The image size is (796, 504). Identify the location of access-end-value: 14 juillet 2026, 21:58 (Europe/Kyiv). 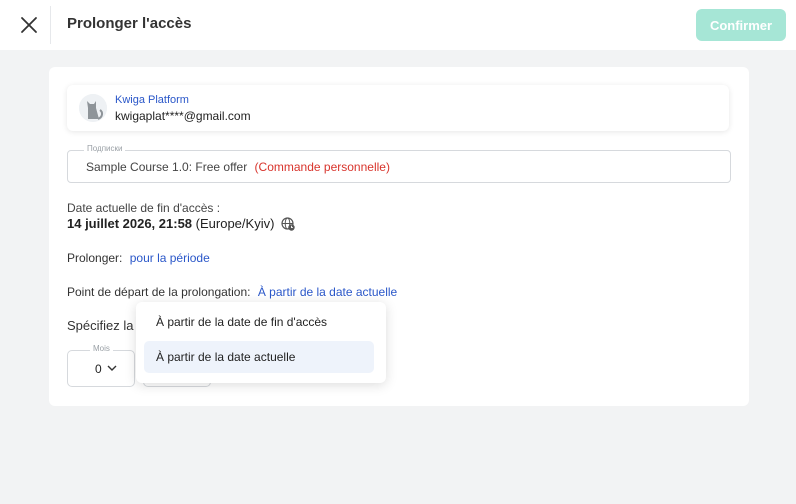
(181, 223).